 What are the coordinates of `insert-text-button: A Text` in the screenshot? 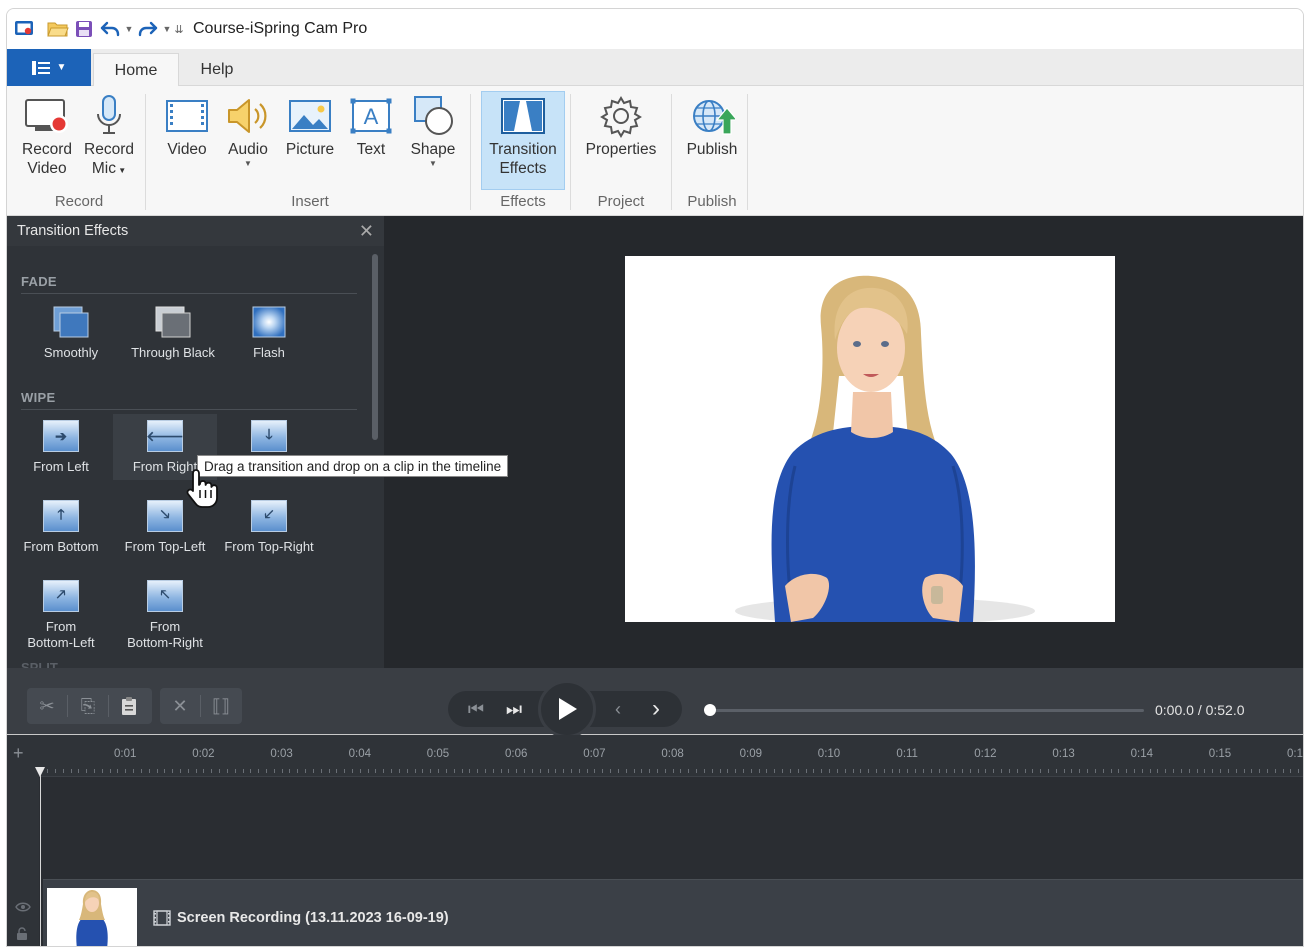 It's located at (371, 140).